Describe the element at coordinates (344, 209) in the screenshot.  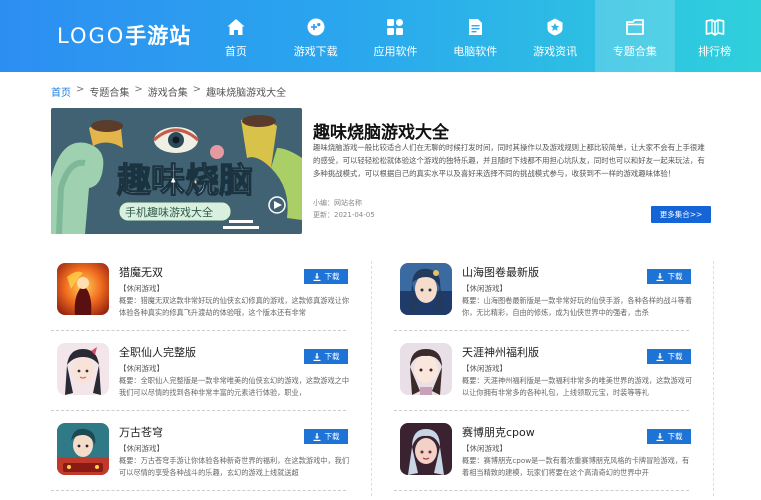
I see `feature-meta: 小编：网站名称 更新：2021-04-05` at that location.